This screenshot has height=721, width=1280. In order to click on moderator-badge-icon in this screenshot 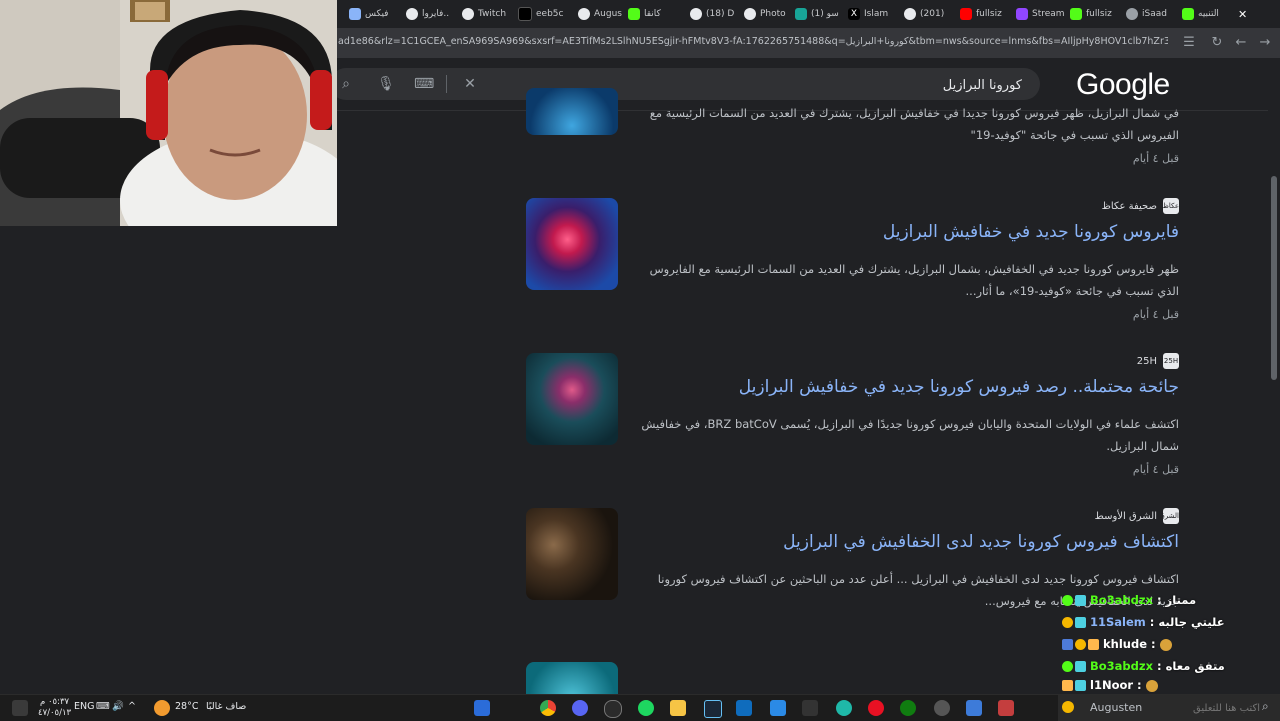, I will do `click(1080, 644)`.